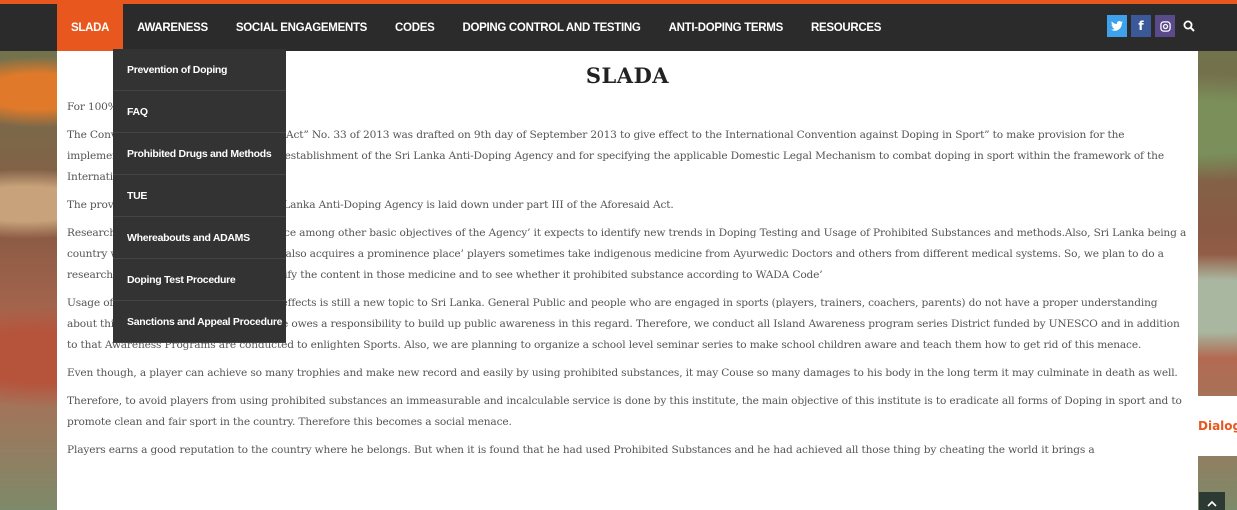 The height and width of the screenshot is (510, 1237). I want to click on scroll-to-top-button, so click(1212, 501).